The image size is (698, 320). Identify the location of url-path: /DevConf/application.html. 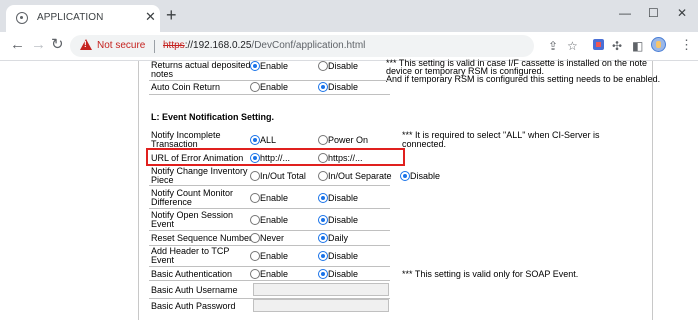
(308, 45).